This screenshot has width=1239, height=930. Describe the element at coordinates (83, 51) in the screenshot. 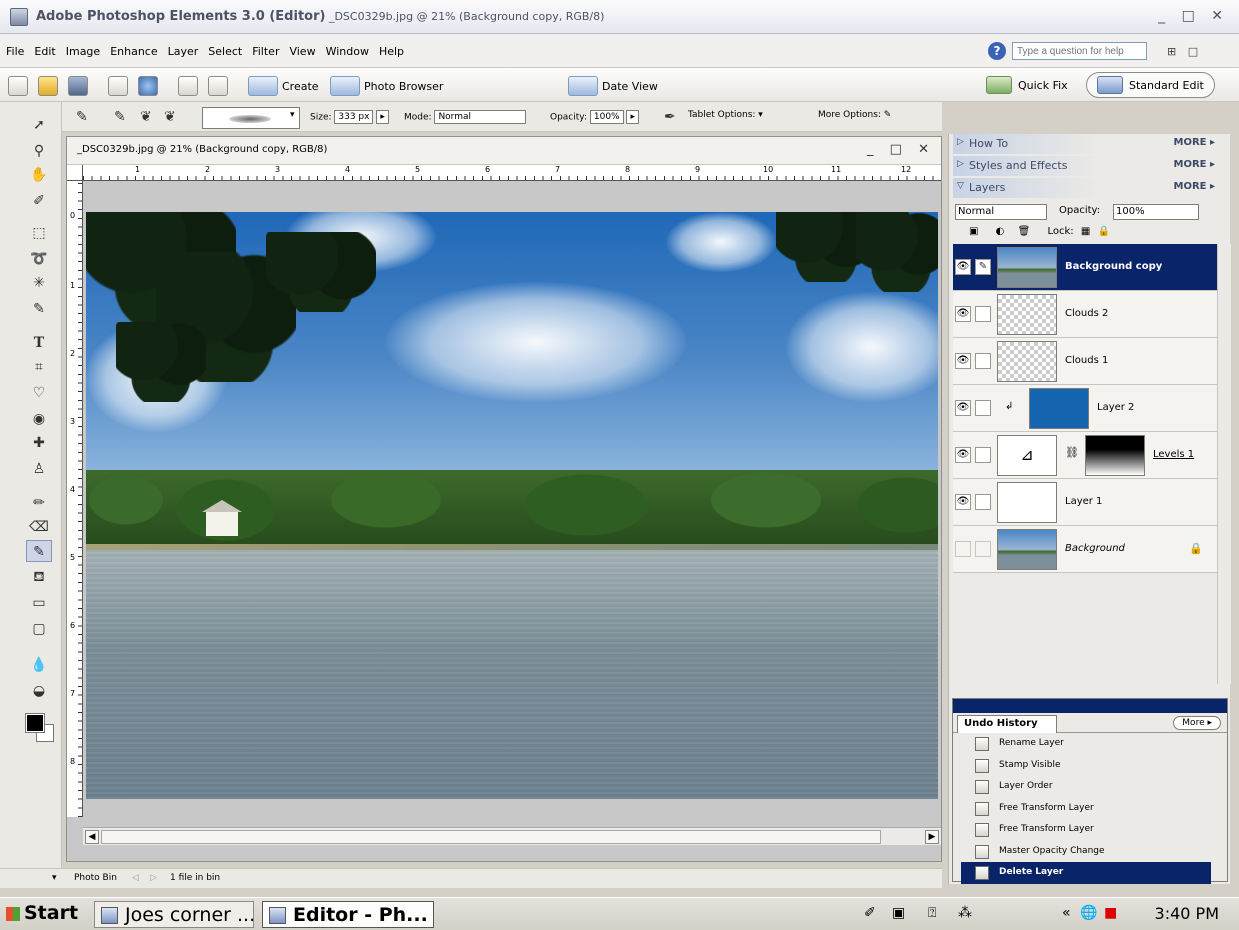

I see `menu-image: Image` at that location.